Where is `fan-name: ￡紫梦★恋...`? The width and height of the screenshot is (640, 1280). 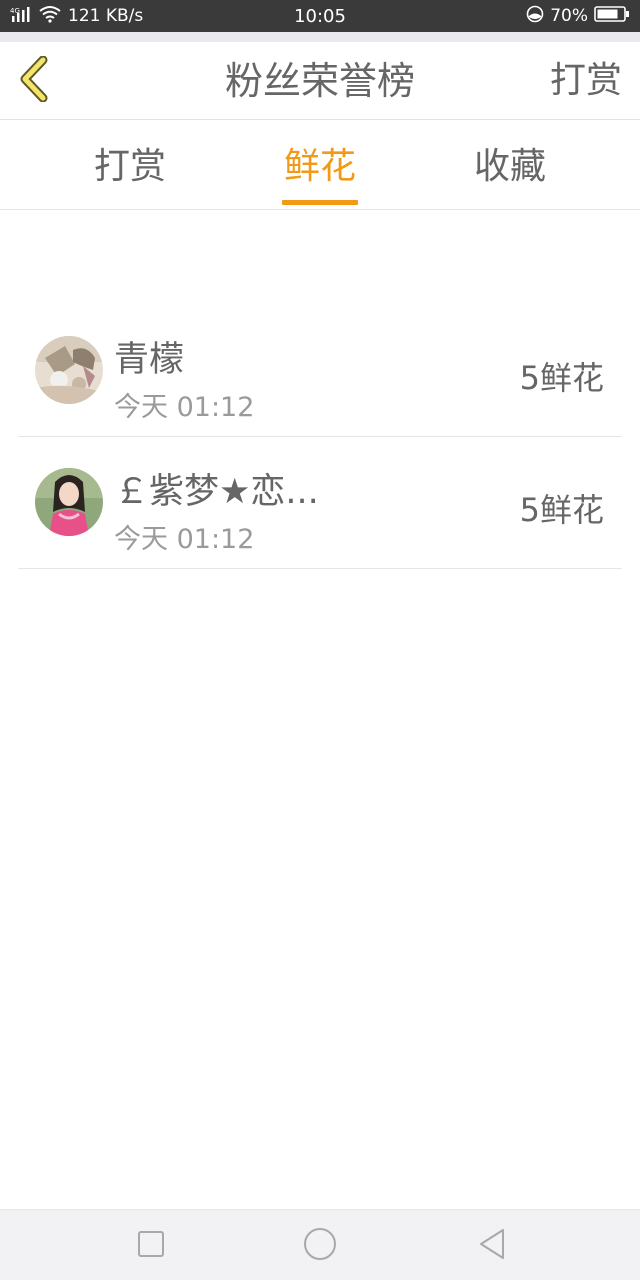
fan-name: ￡紫梦★恋... is located at coordinates (216, 492).